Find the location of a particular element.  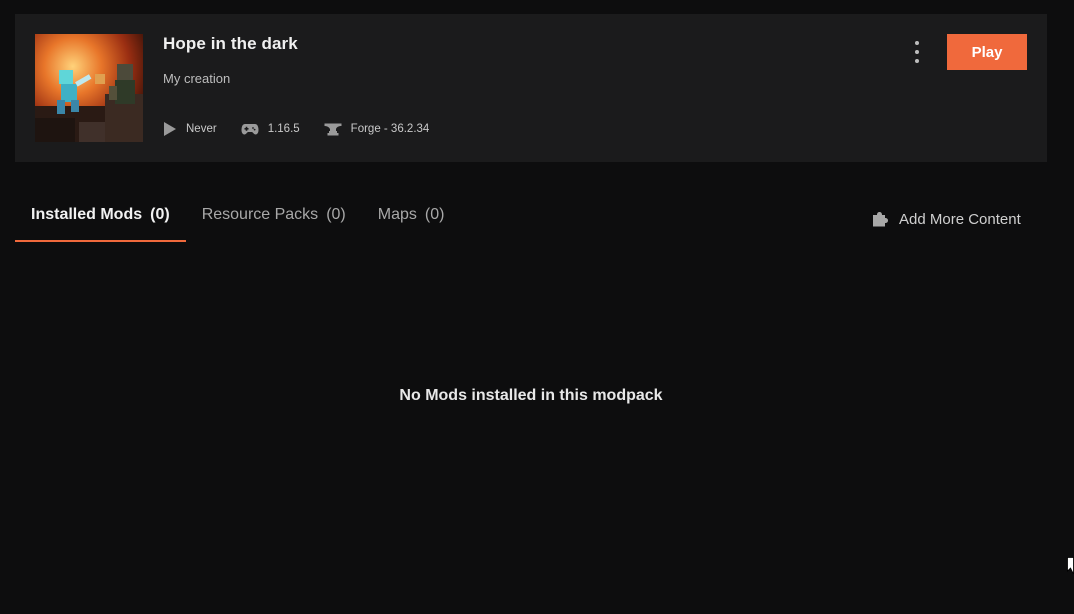

last-played-info: Never is located at coordinates (190, 129).